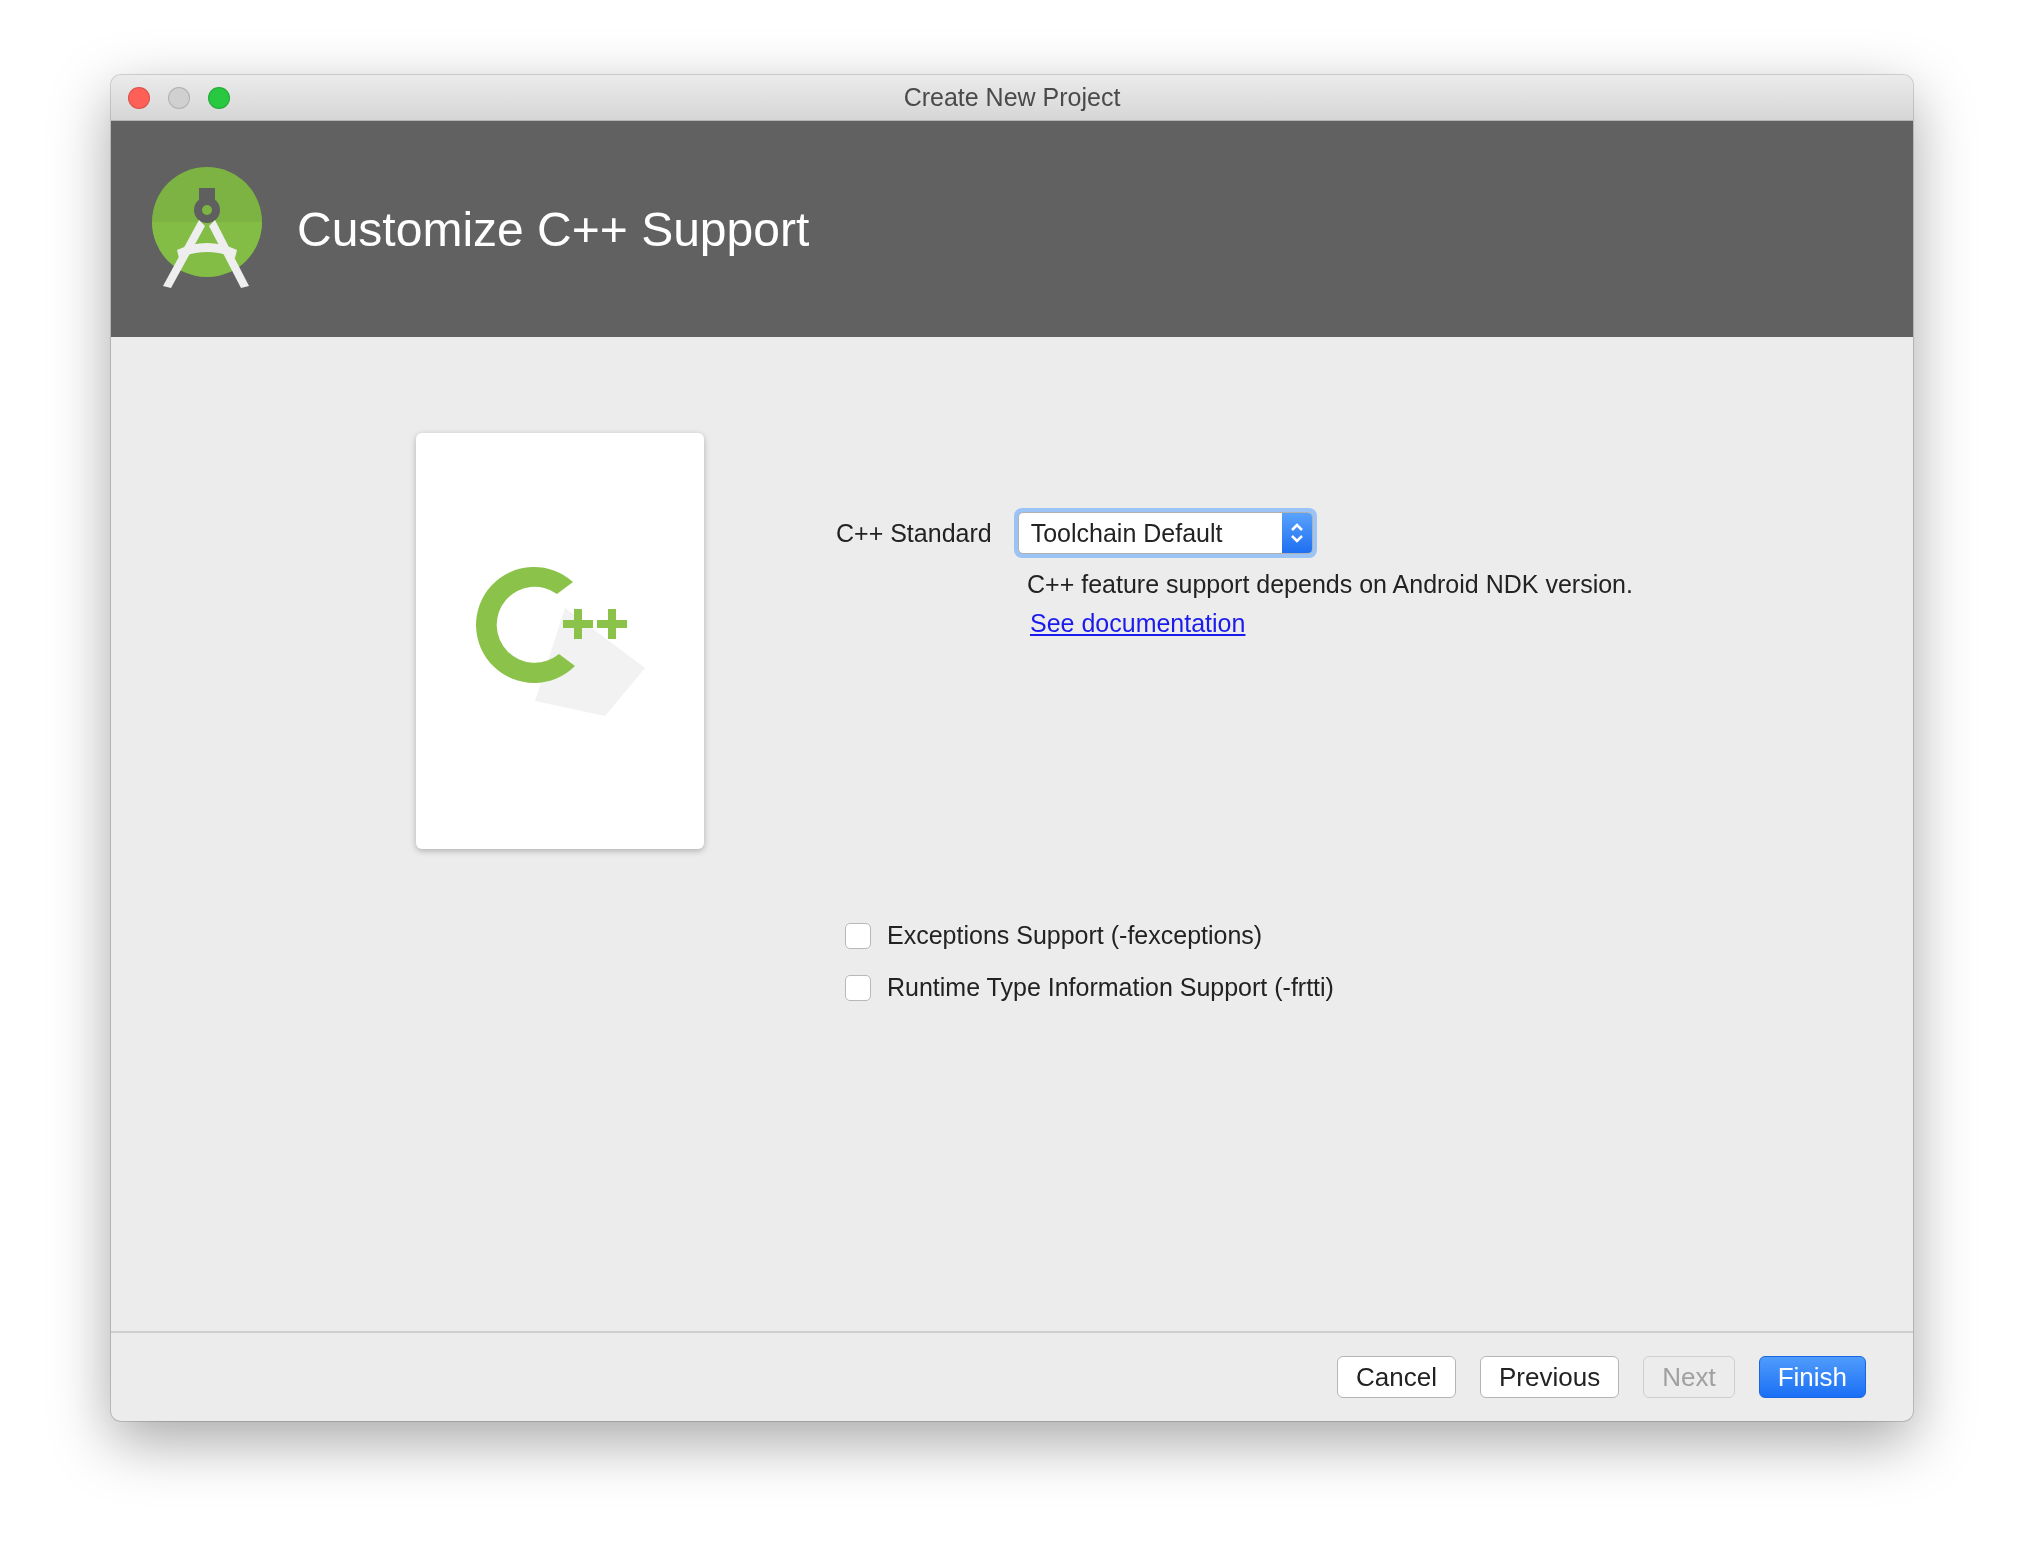  Describe the element at coordinates (139, 97) in the screenshot. I see `close-button` at that location.